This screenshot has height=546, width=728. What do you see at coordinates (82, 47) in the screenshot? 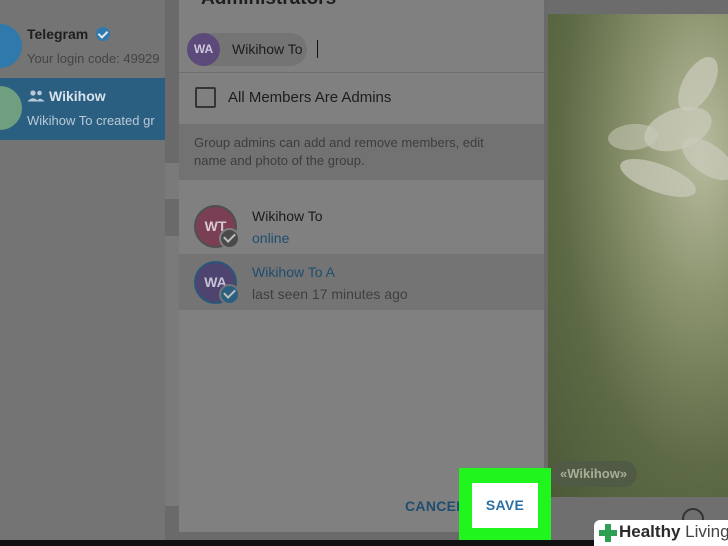
I see `chat-item-telegram: Telegram Your login code: 49929` at bounding box center [82, 47].